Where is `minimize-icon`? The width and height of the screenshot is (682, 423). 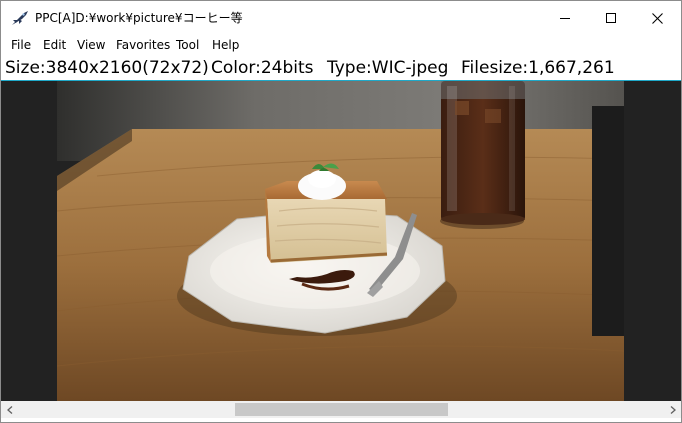
minimize-icon is located at coordinates (565, 18).